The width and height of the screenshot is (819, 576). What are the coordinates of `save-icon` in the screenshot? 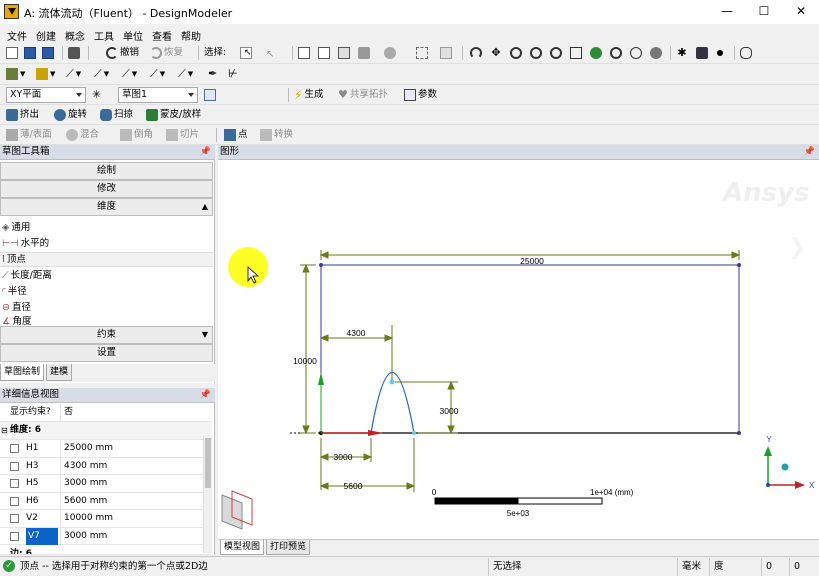 It's located at (30, 53).